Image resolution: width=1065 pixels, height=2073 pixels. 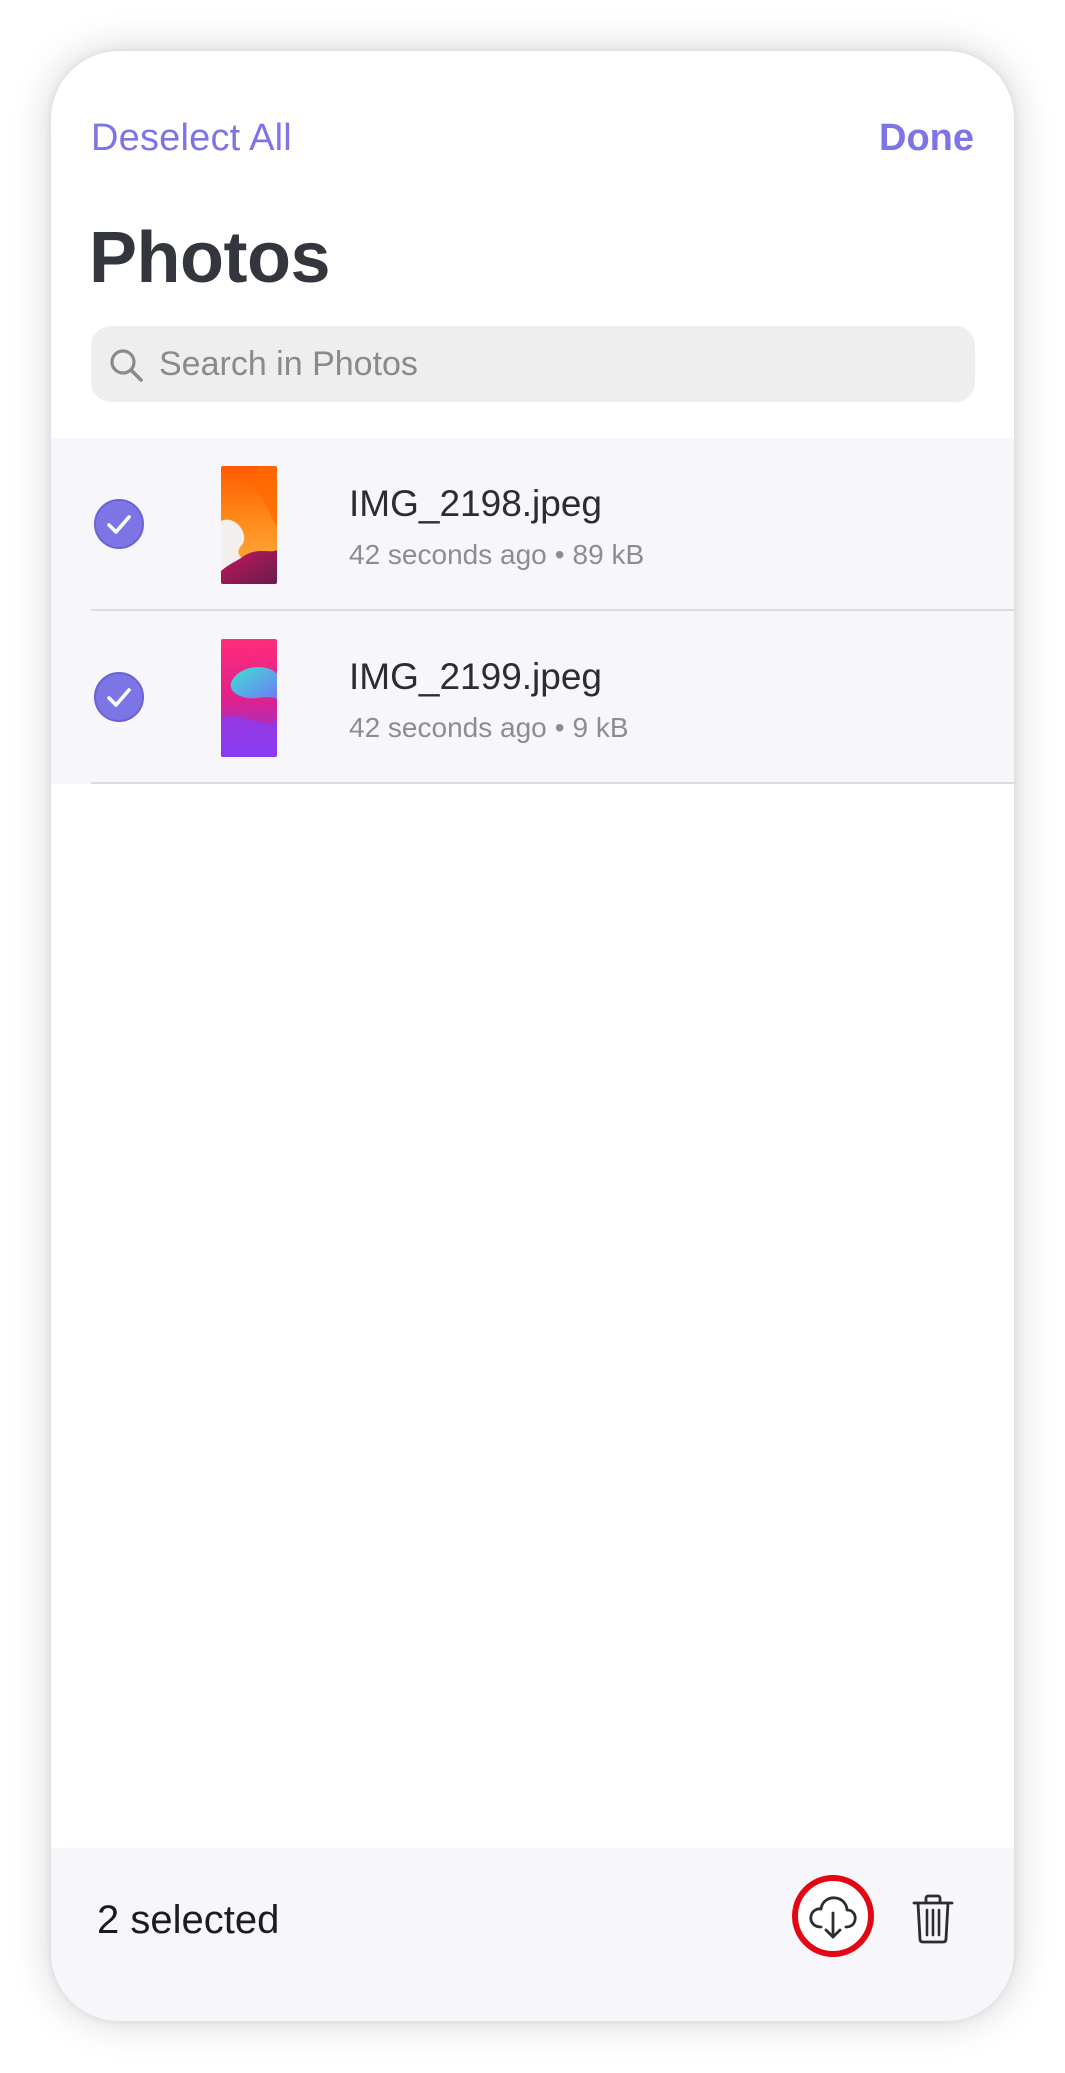 I want to click on done-button: Done, so click(x=926, y=138).